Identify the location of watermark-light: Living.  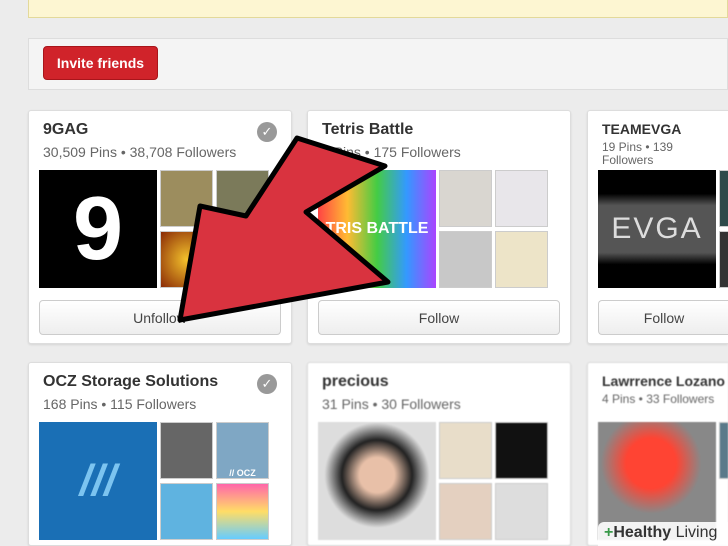
(694, 532).